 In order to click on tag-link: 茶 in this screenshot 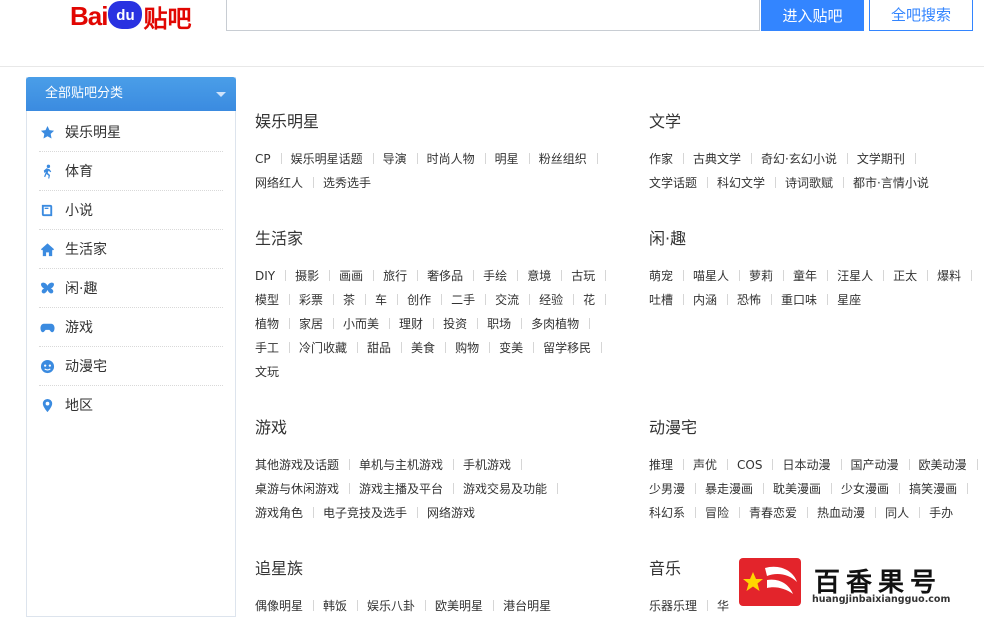, I will do `click(359, 300)`.